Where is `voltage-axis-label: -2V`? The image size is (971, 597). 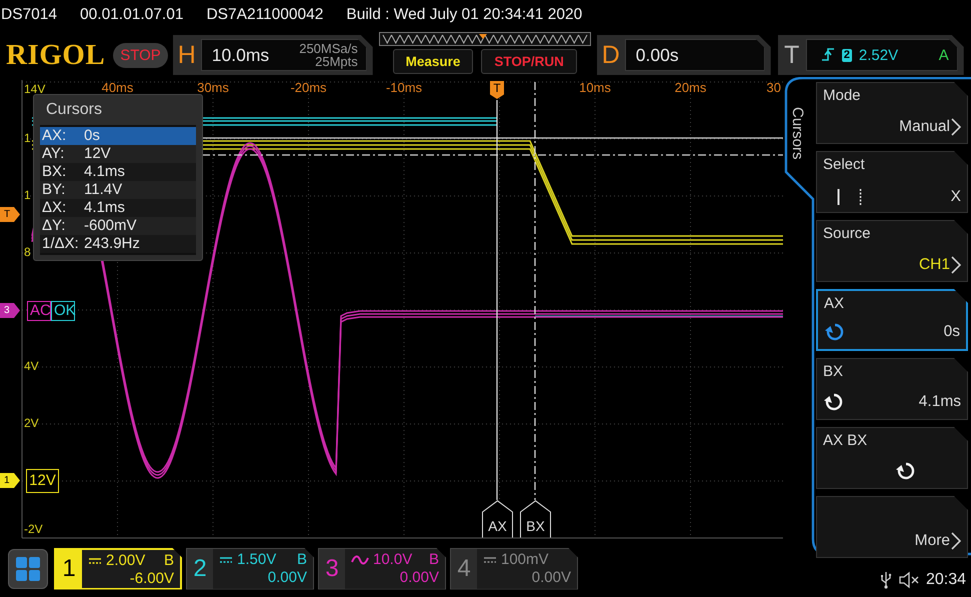
voltage-axis-label: -2V is located at coordinates (33, 529).